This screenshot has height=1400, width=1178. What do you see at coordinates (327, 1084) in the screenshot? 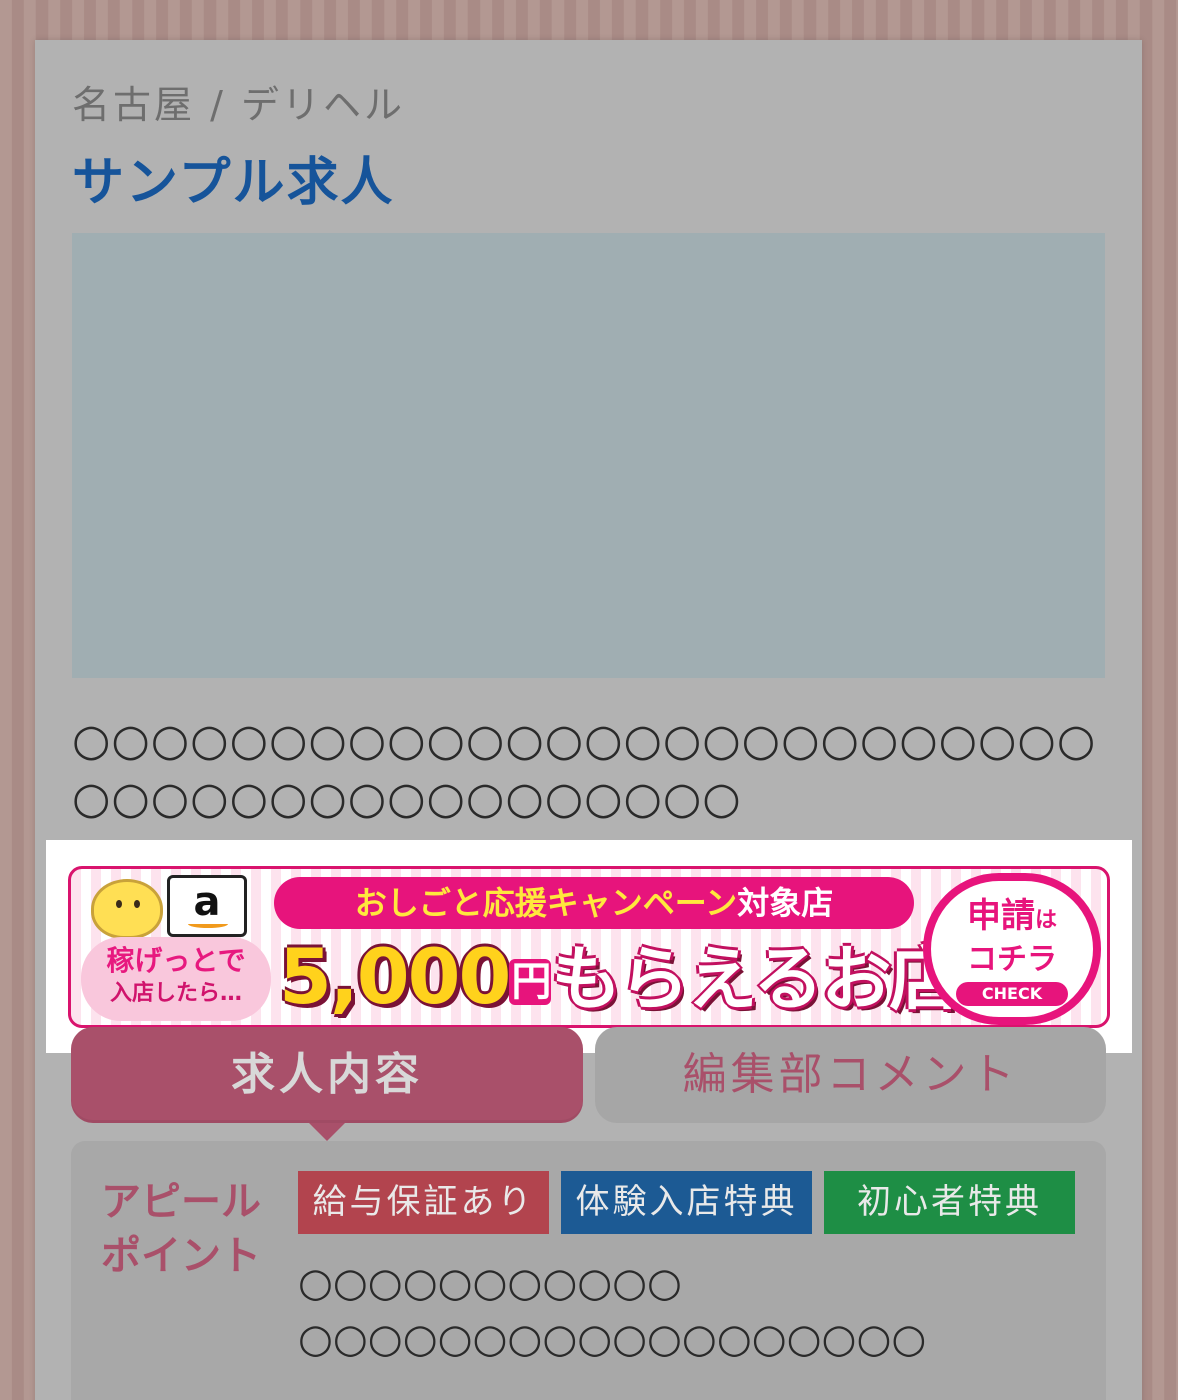
I see `tab-job-details: 求人内容` at bounding box center [327, 1084].